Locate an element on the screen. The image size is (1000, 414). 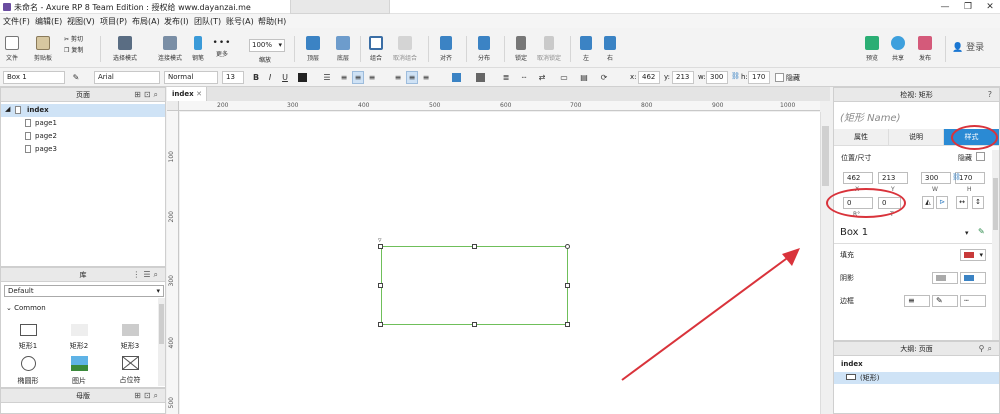
lock-button: 锁定 is located at coordinates (521, 45).